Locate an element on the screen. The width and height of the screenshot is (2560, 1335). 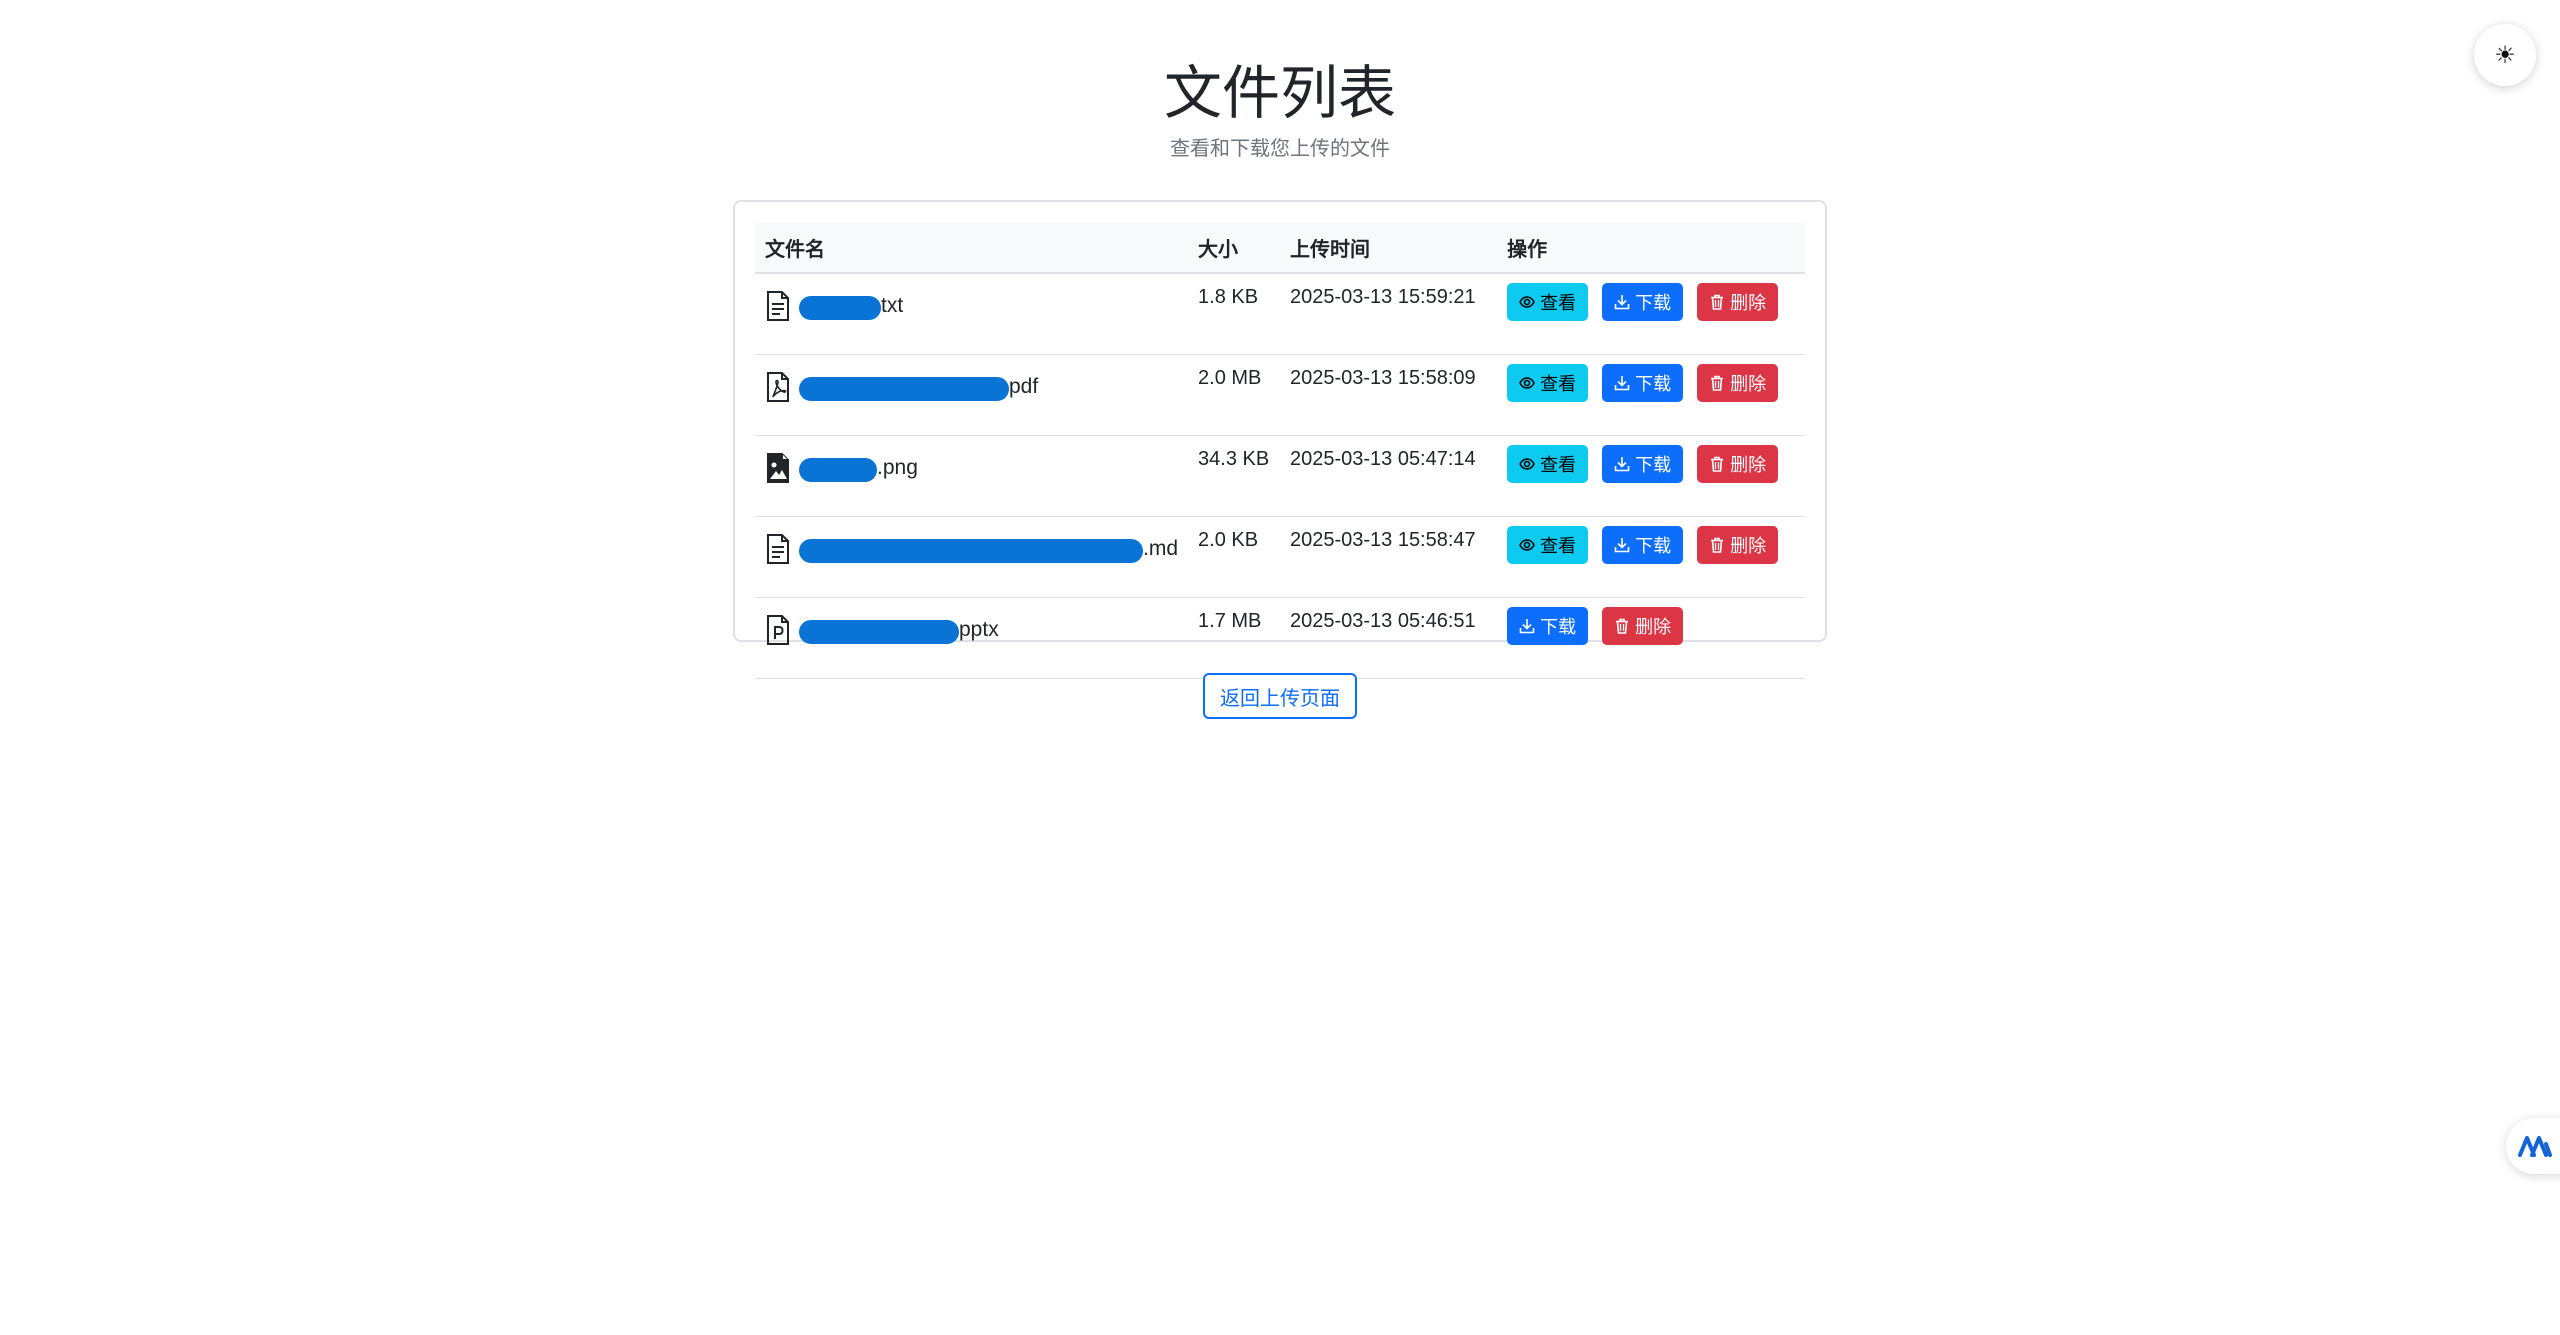
table-row: pdf 2.0 MB 2025-03-13 15:58:09 查看 下载 删除 is located at coordinates (1280, 395).